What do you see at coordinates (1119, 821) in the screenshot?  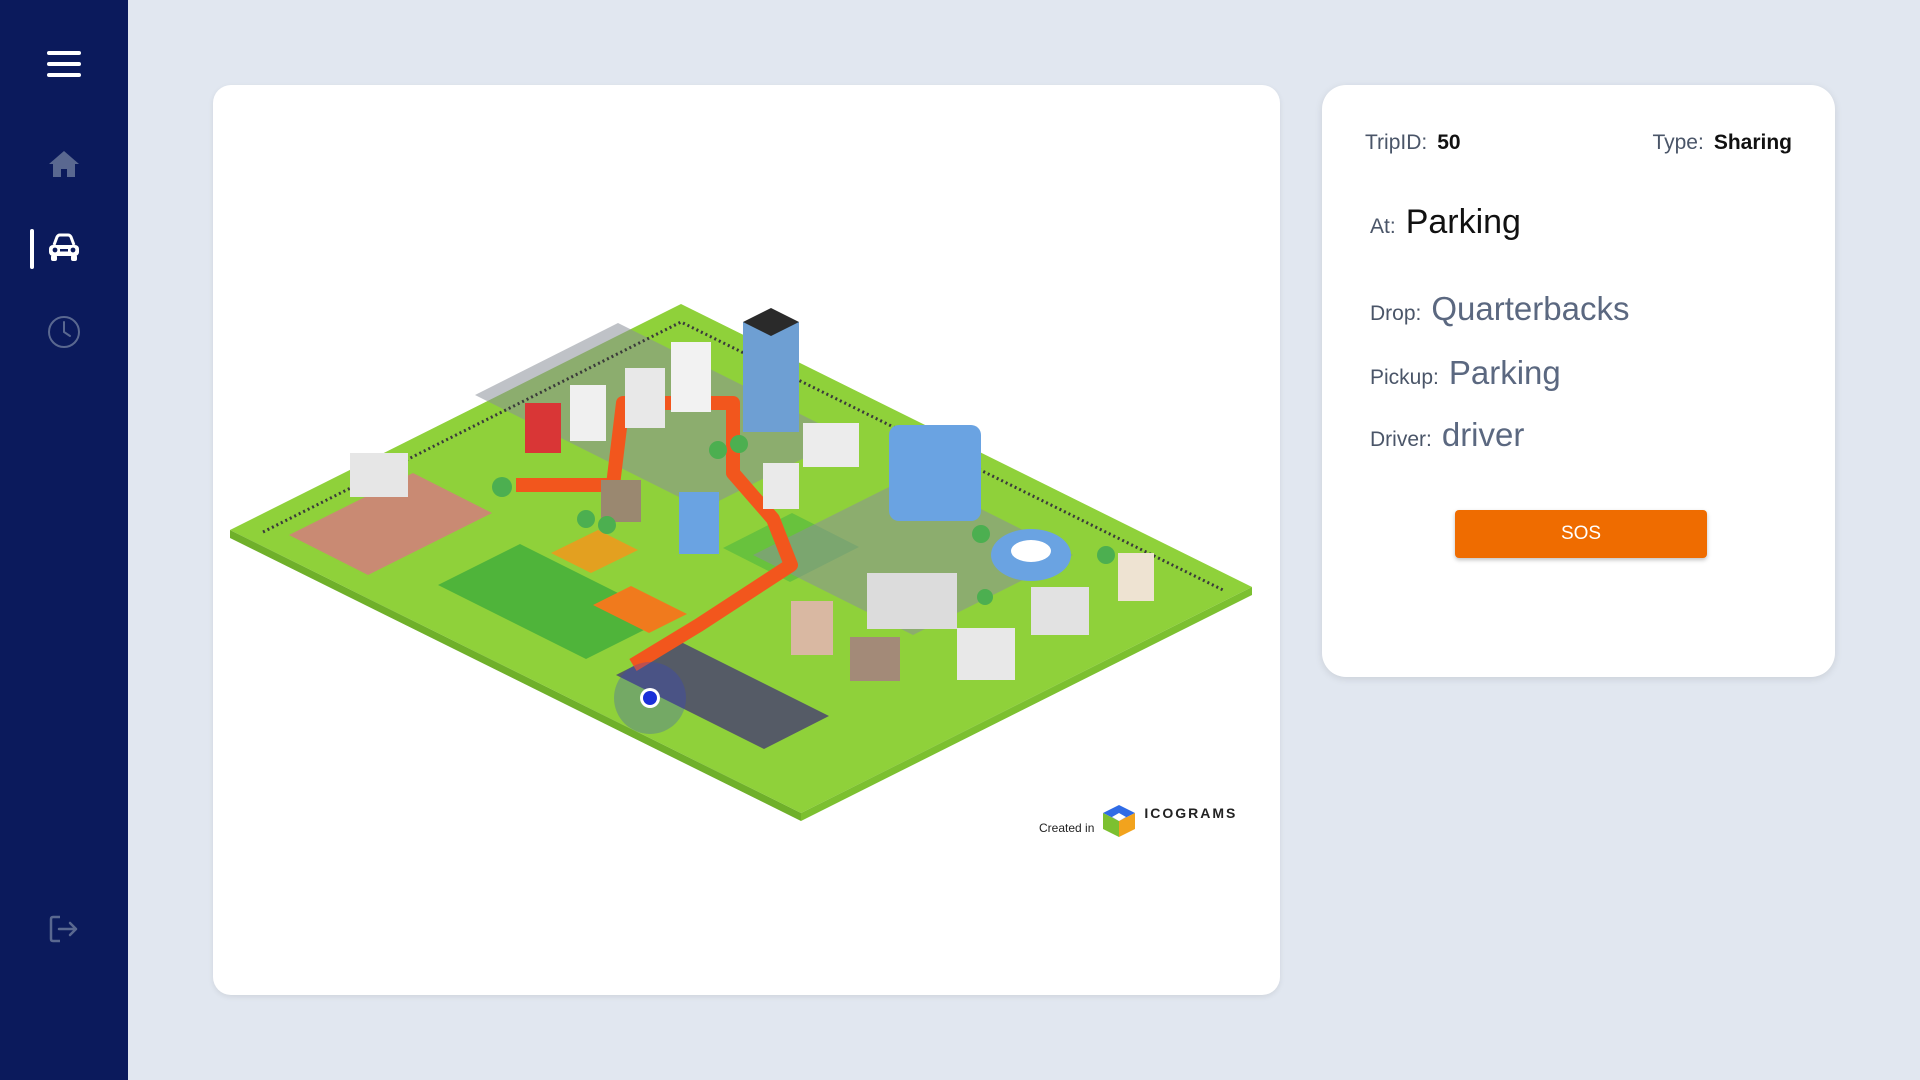 I see `icograms-logo-icon` at bounding box center [1119, 821].